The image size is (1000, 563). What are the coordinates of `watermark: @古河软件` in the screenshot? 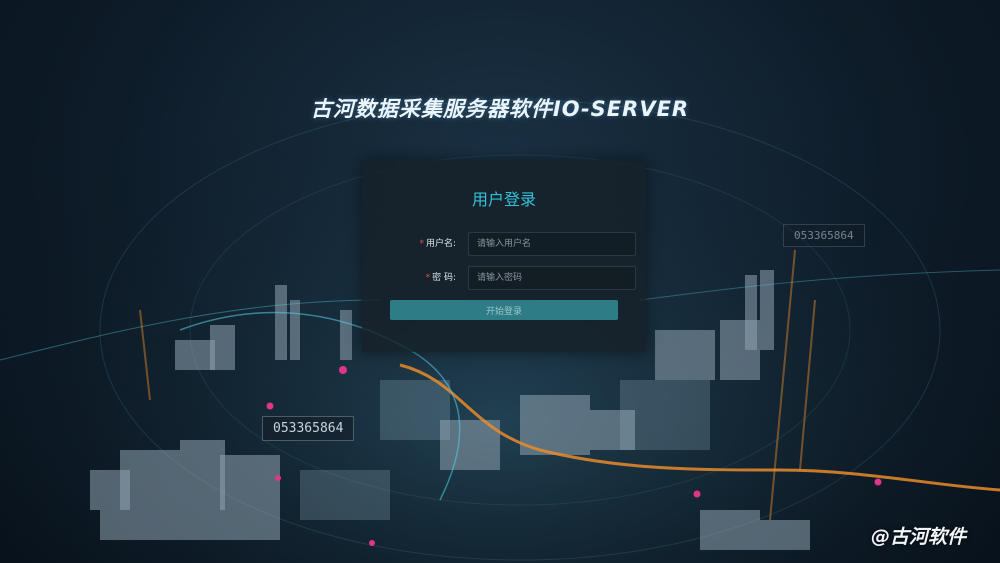 It's located at (918, 537).